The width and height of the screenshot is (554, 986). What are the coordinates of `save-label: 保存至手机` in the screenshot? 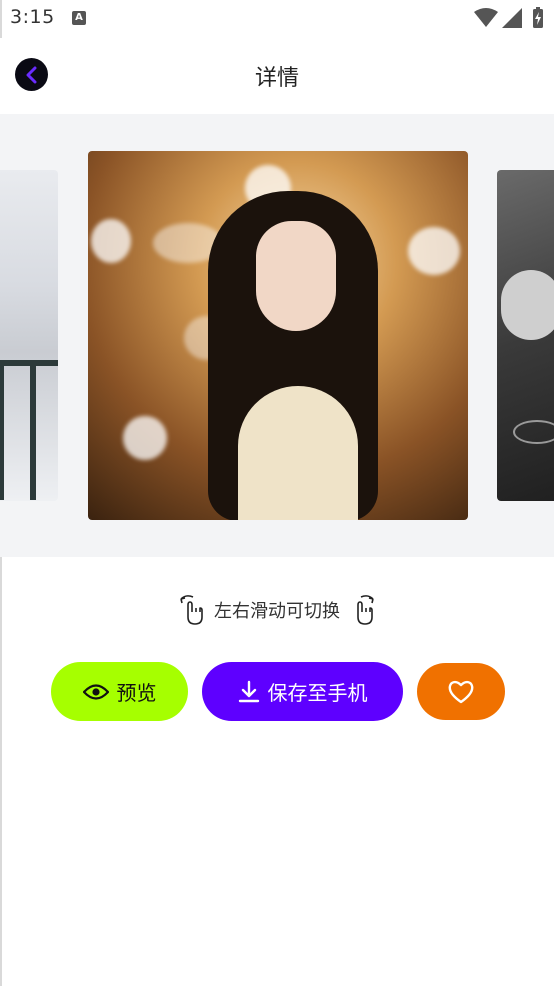 It's located at (317, 693).